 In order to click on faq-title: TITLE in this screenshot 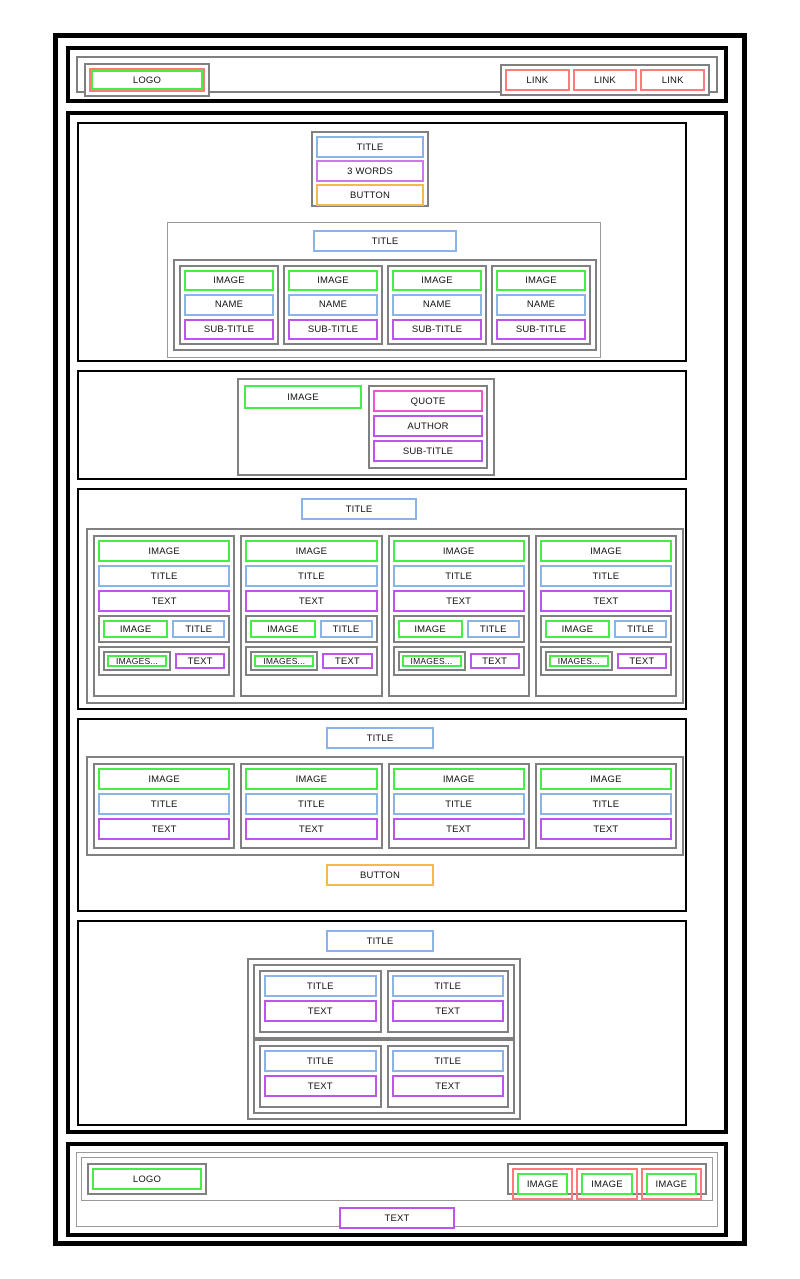, I will do `click(380, 941)`.